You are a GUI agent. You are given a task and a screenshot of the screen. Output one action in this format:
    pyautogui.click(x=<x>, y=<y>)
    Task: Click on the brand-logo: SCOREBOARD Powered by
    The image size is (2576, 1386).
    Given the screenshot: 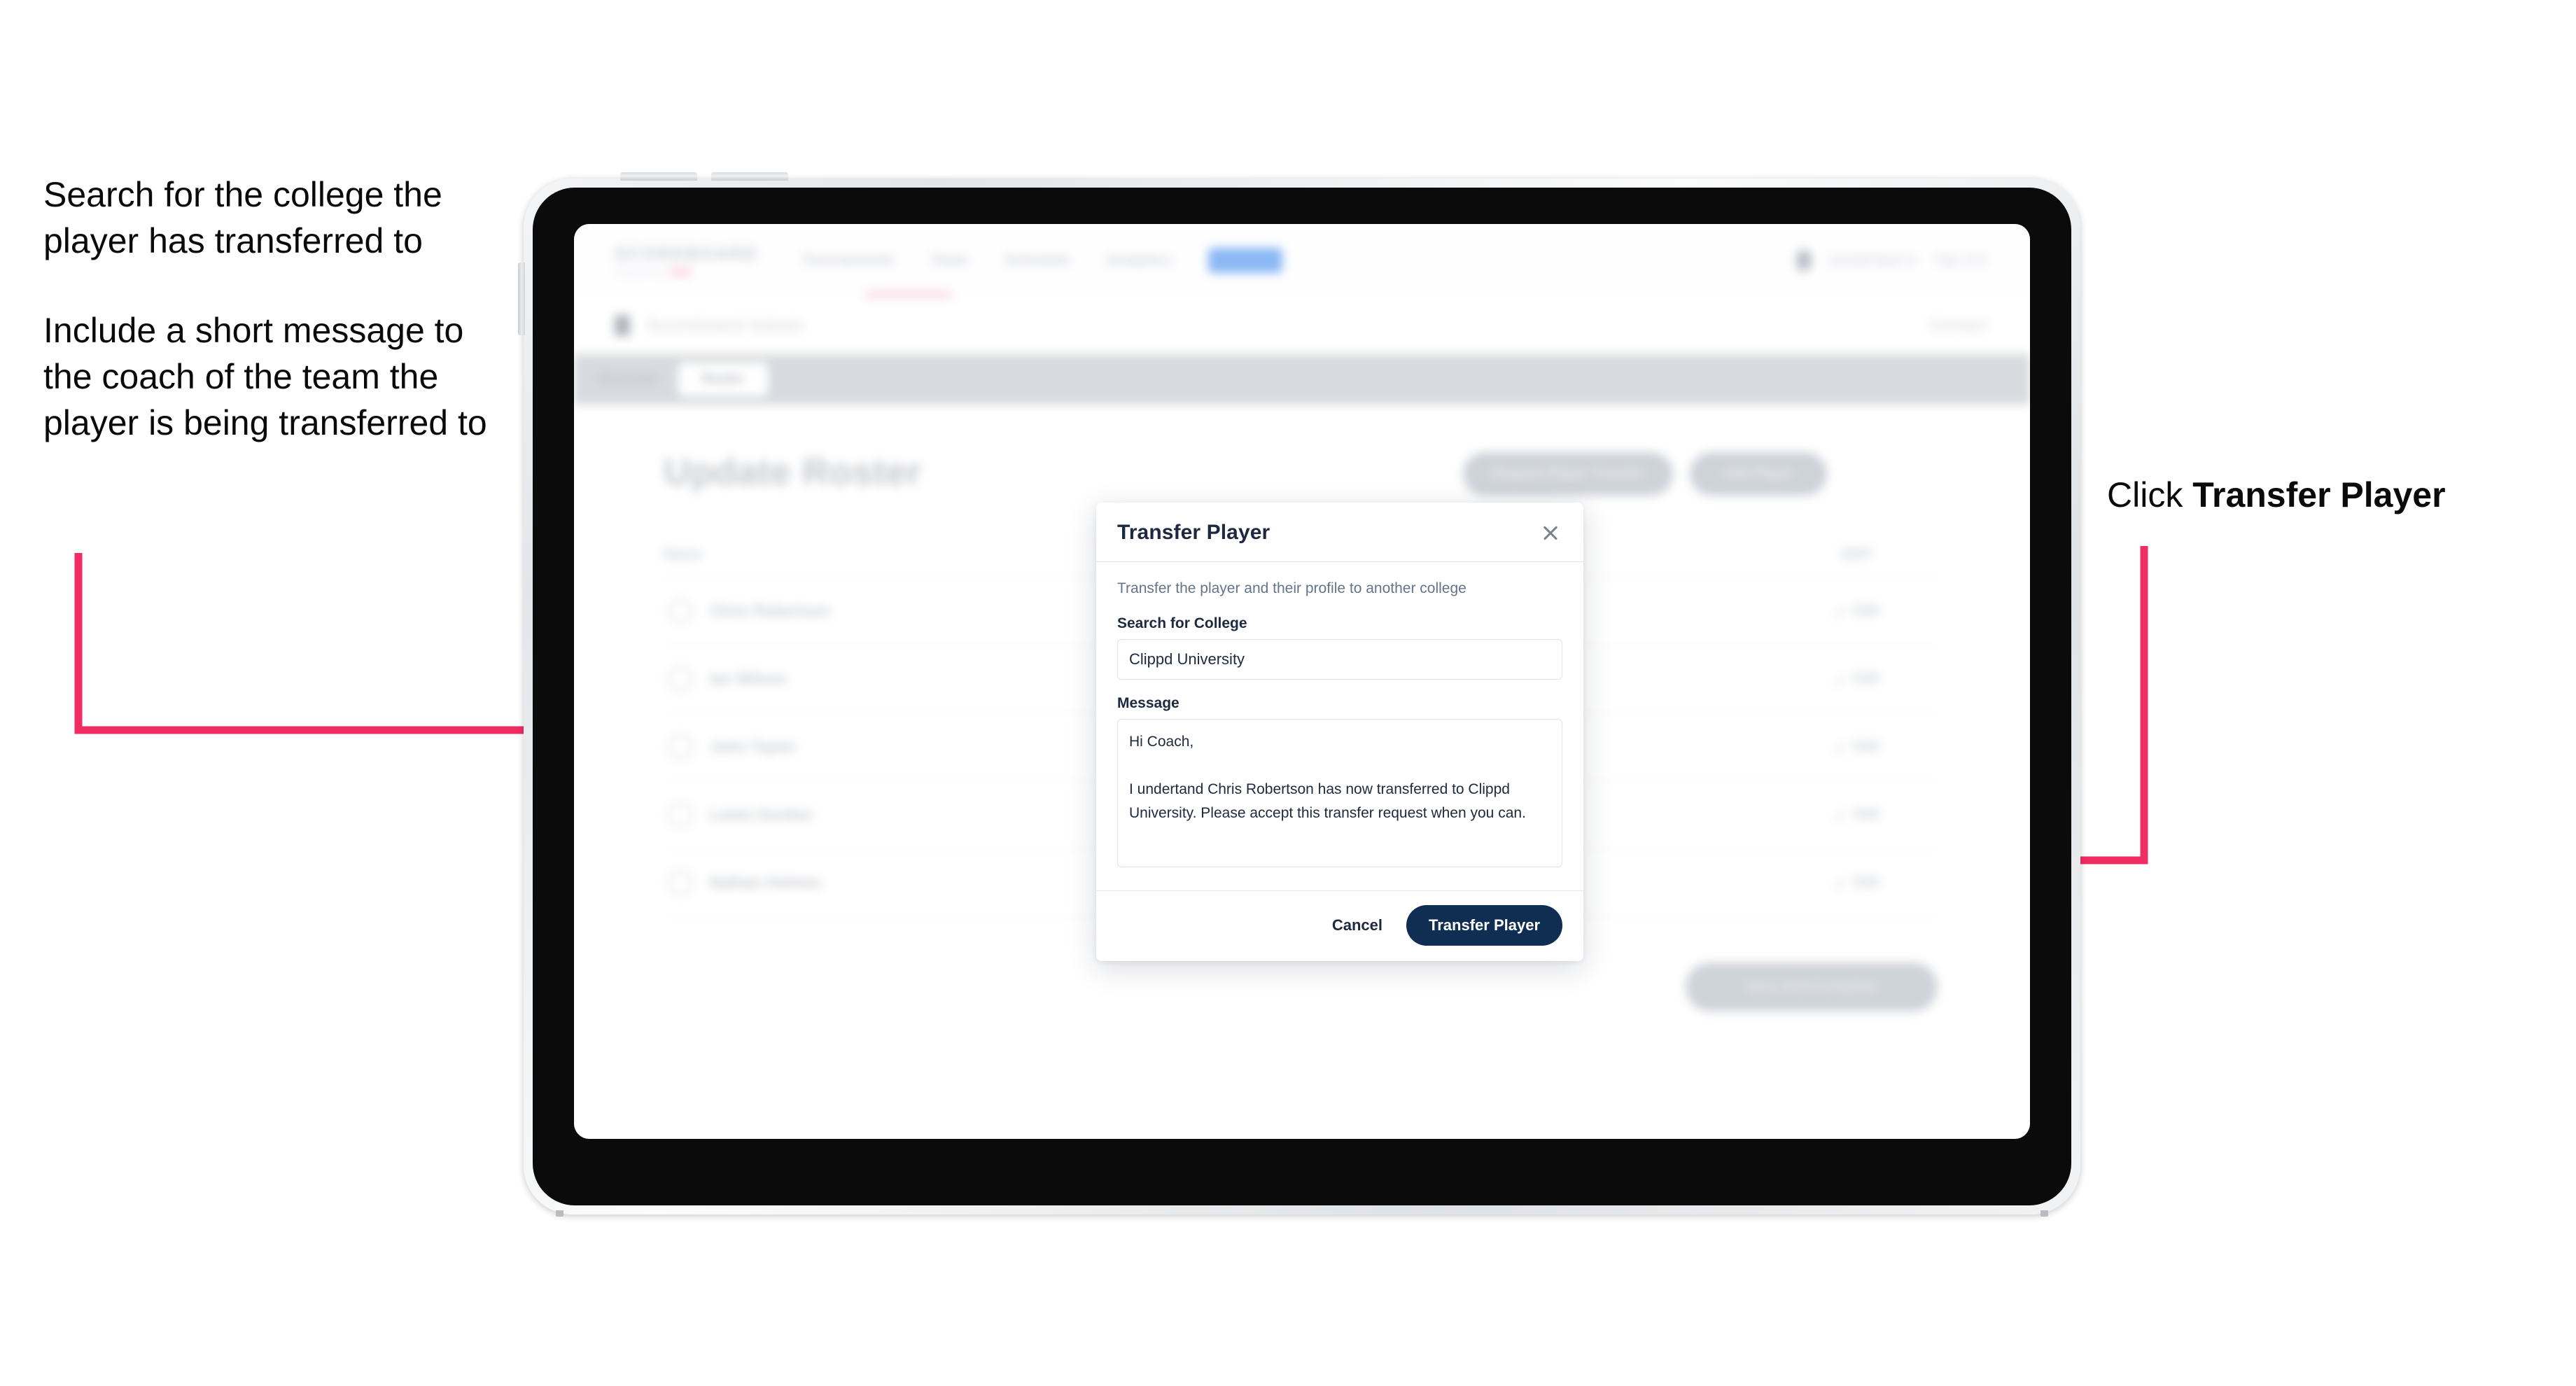 What is the action you would take?
    pyautogui.click(x=686, y=260)
    